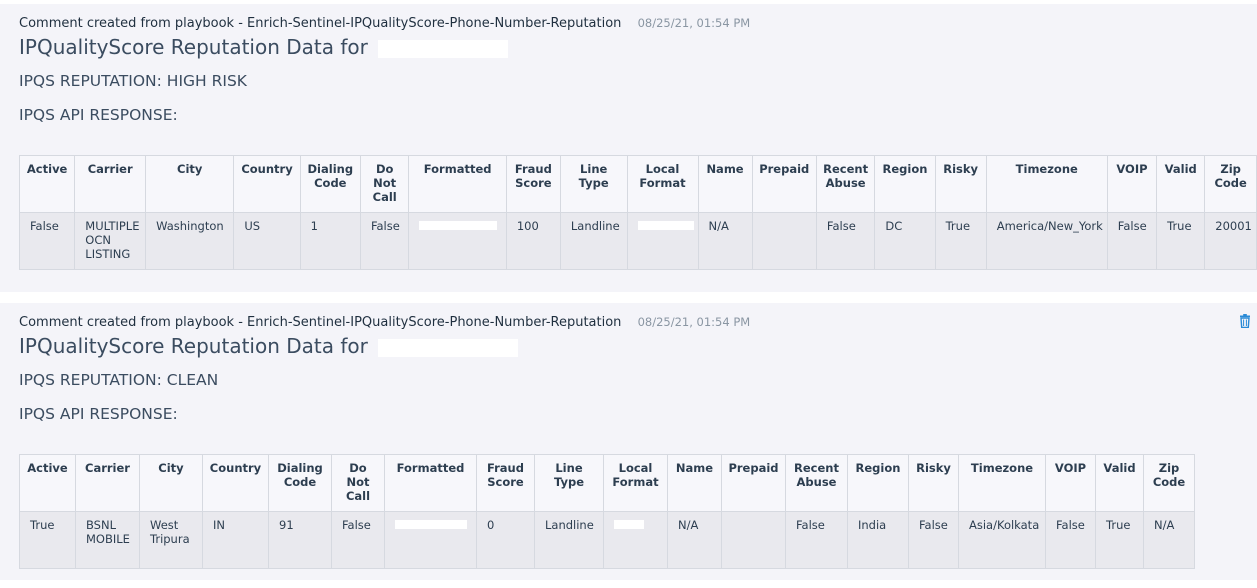 Image resolution: width=1257 pixels, height=588 pixels. Describe the element at coordinates (1046, 241) in the screenshot. I see `cell-timezone: America/New_York` at that location.